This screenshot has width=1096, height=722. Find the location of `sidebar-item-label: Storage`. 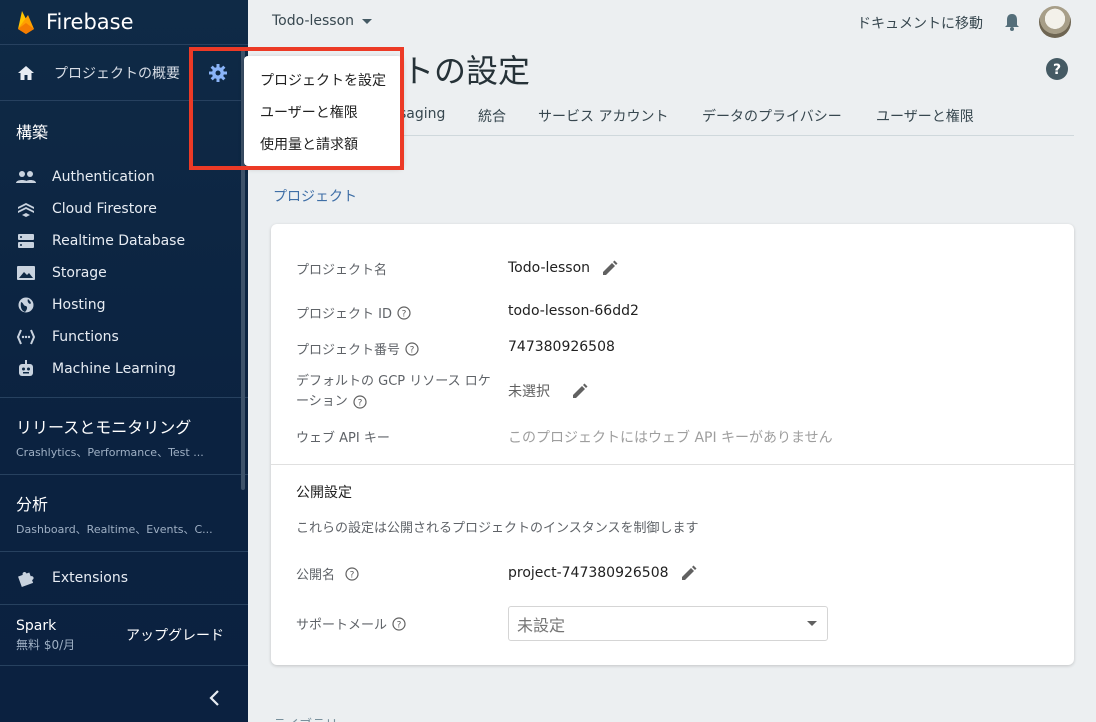

sidebar-item-label: Storage is located at coordinates (79, 273).